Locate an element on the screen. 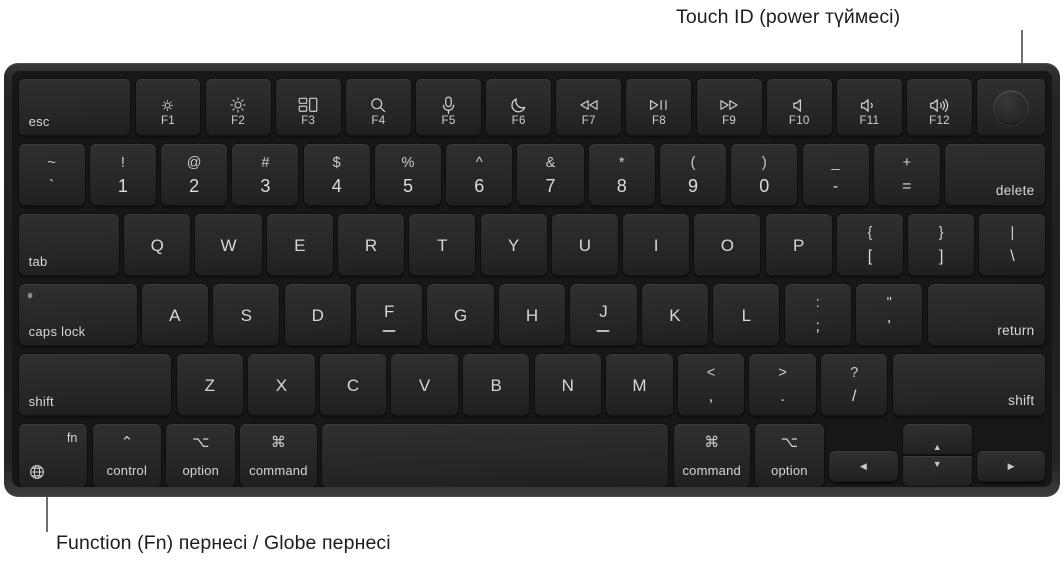  key-c: C is located at coordinates (353, 385).